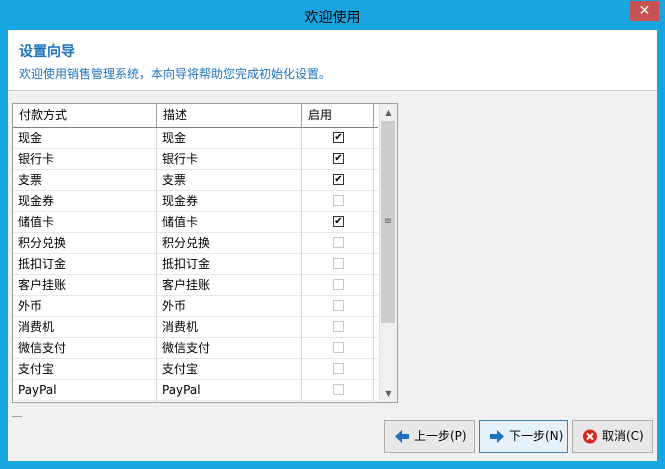  Describe the element at coordinates (85, 327) in the screenshot. I see `cell-method: 消费机` at that location.